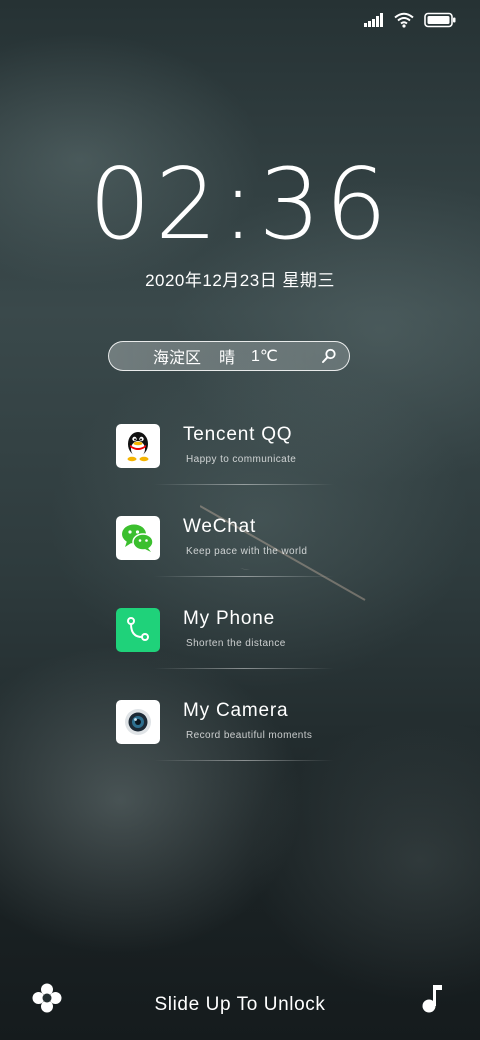  What do you see at coordinates (249, 735) in the screenshot?
I see `app-description: Record beautiful moments` at bounding box center [249, 735].